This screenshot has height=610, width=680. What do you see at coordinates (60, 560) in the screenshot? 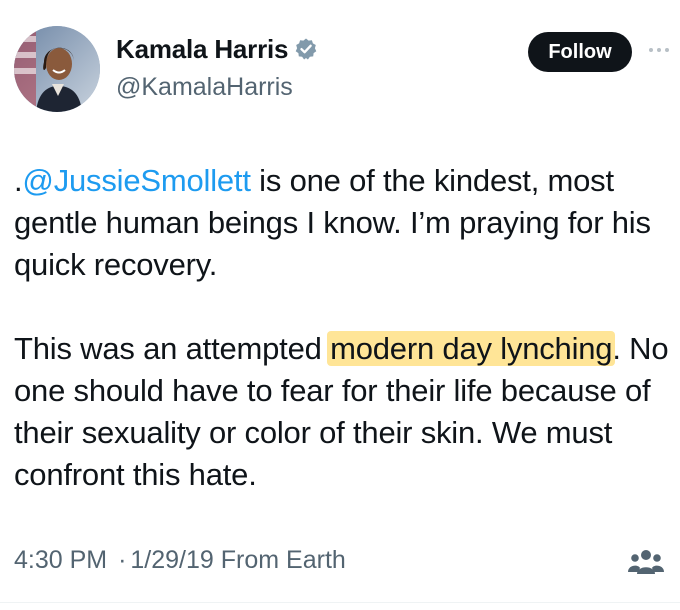
I see `tweet-time: 4:30 PM` at bounding box center [60, 560].